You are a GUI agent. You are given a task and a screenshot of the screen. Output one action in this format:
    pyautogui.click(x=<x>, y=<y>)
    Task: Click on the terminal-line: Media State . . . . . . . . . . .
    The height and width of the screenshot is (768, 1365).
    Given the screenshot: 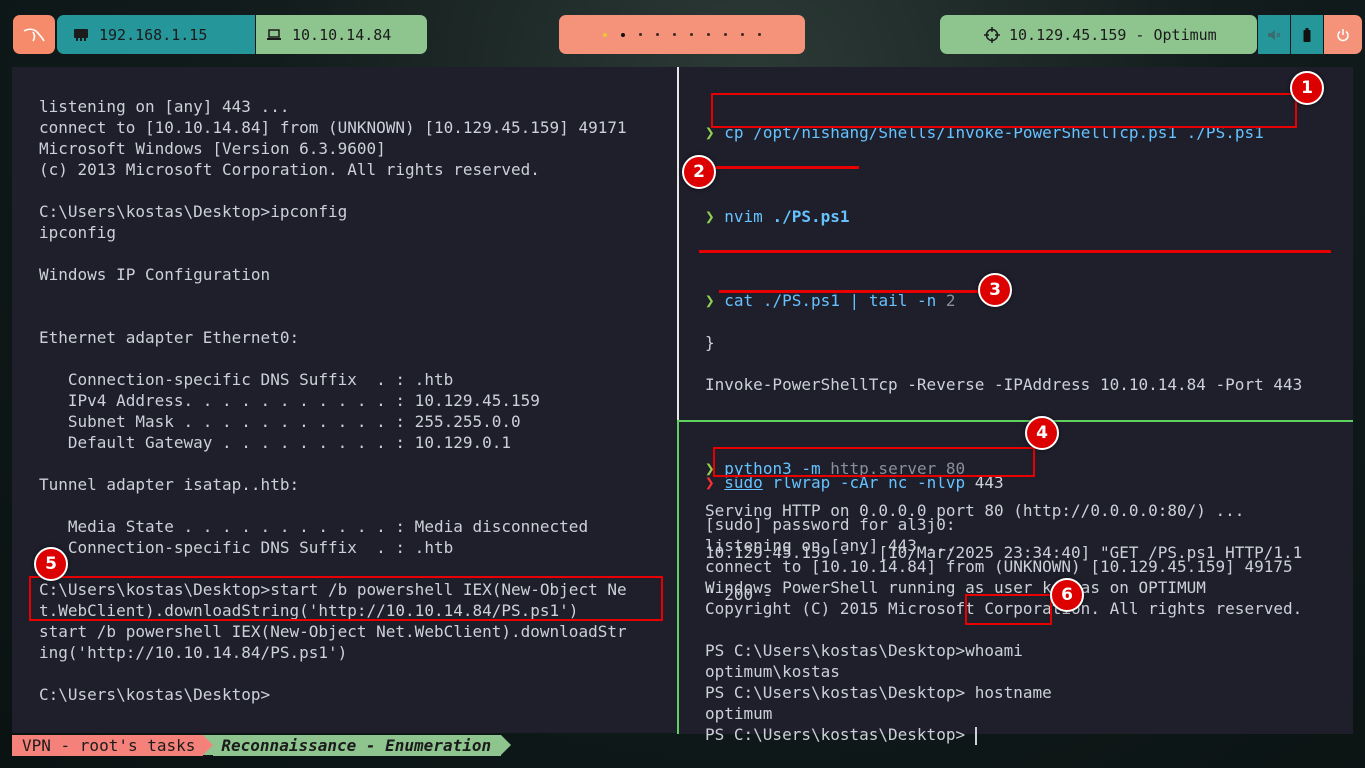 What is the action you would take?
    pyautogui.click(x=314, y=526)
    